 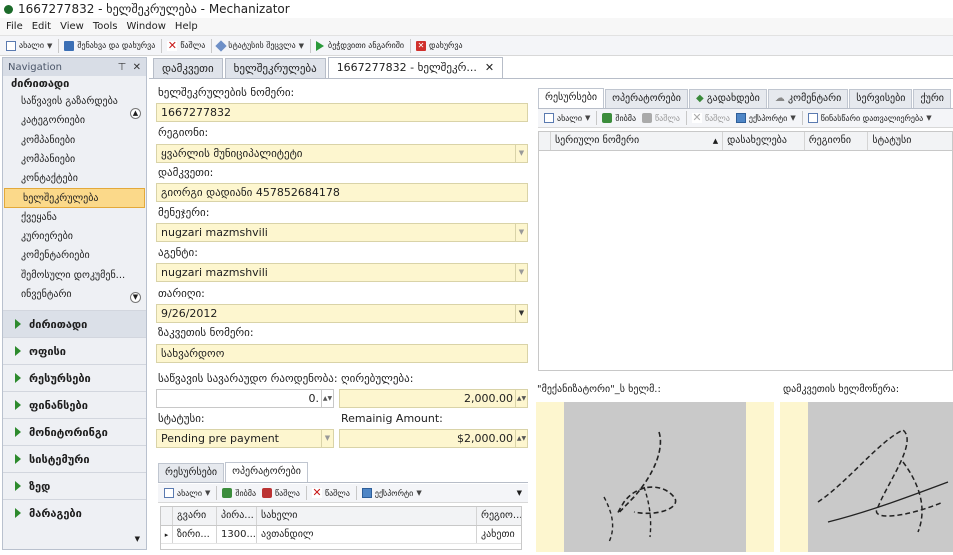 I want to click on nav-section-resources: რესურსები, so click(x=74, y=377).